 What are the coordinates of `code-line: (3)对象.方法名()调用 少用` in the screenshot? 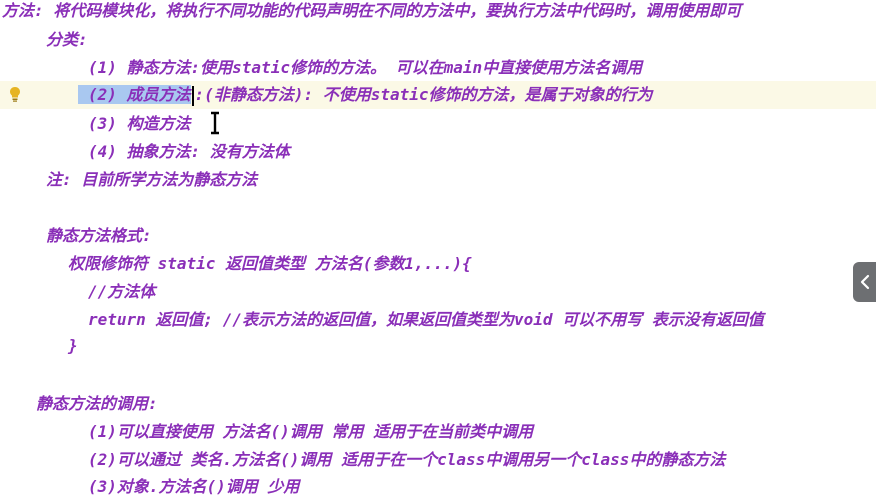 It's located at (438, 487).